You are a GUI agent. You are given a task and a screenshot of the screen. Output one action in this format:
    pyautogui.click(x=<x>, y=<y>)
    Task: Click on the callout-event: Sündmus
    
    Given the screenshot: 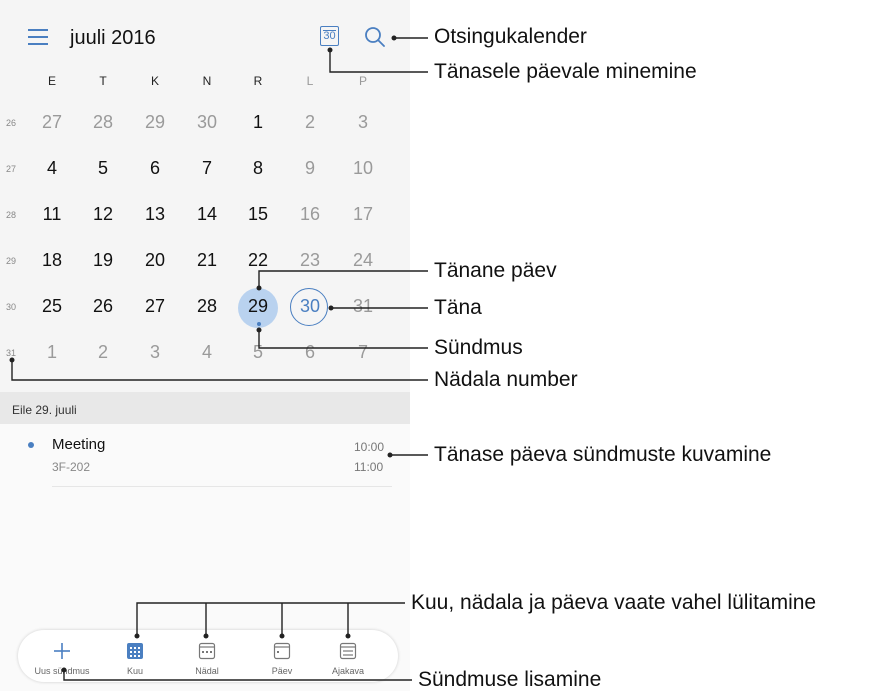 What is the action you would take?
    pyautogui.click(x=478, y=347)
    